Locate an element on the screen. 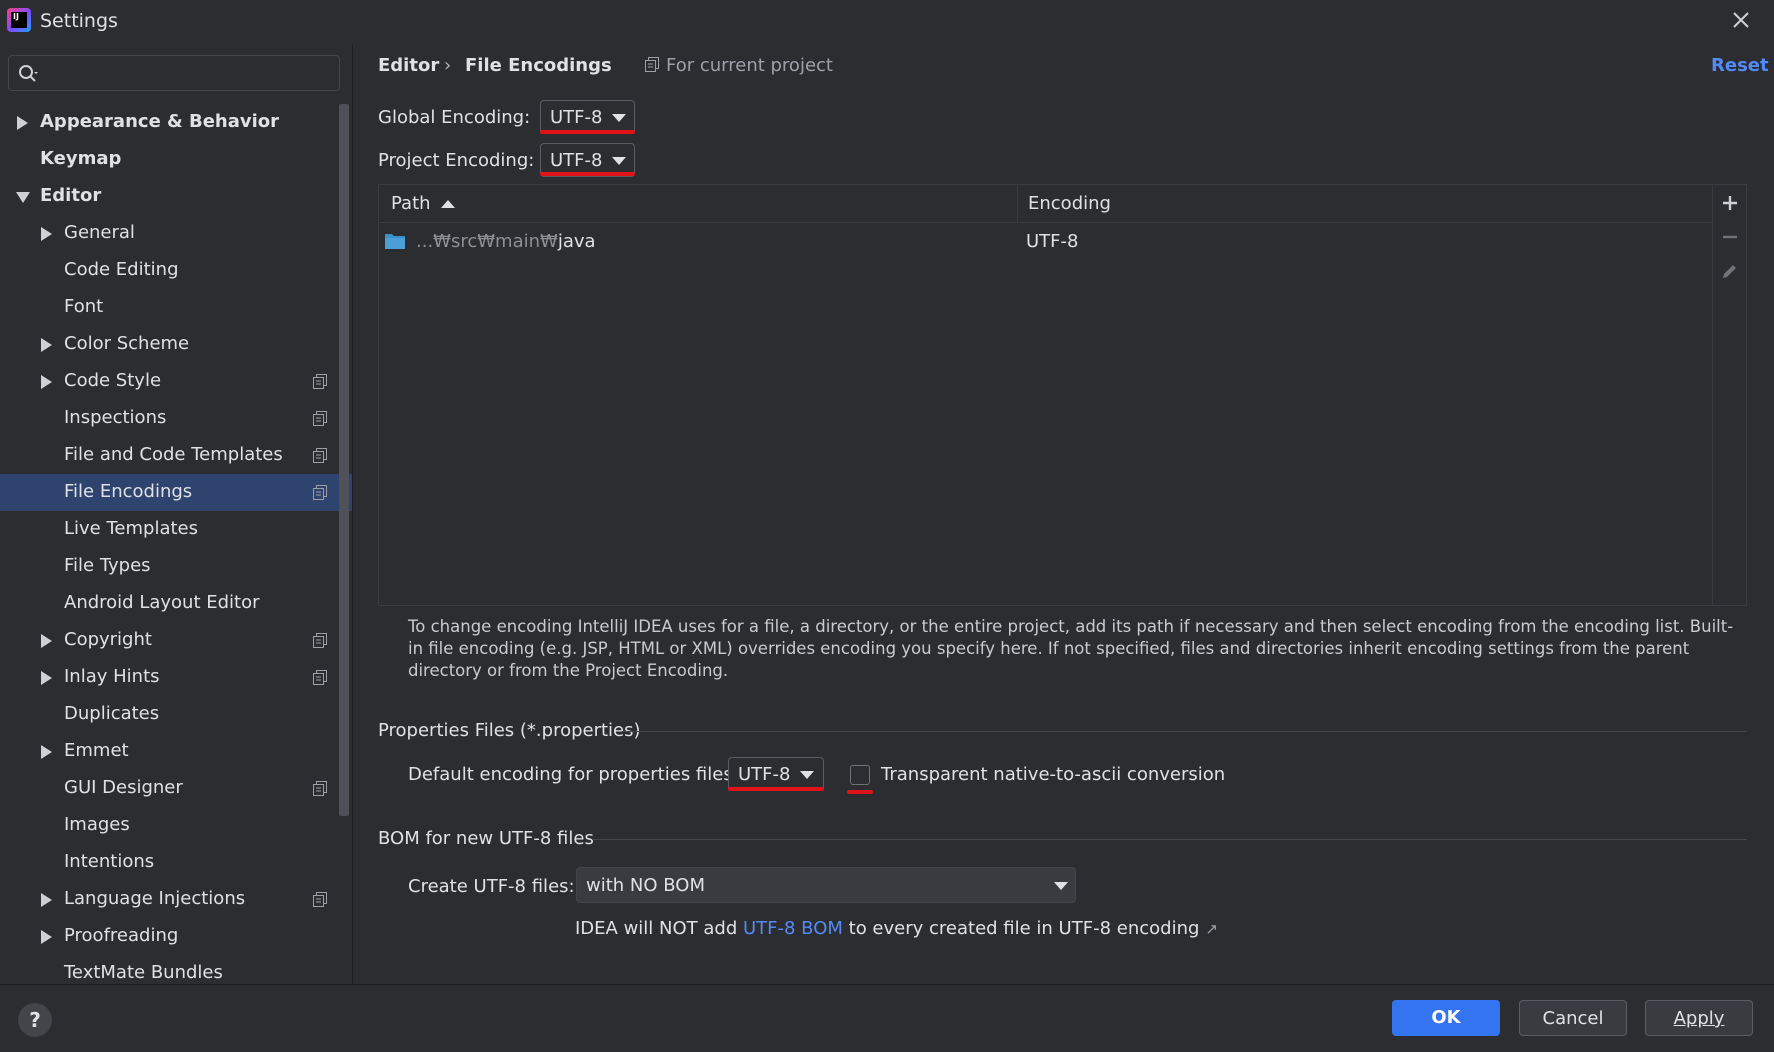 Image resolution: width=1774 pixels, height=1052 pixels. column-header-path: Path is located at coordinates (411, 203).